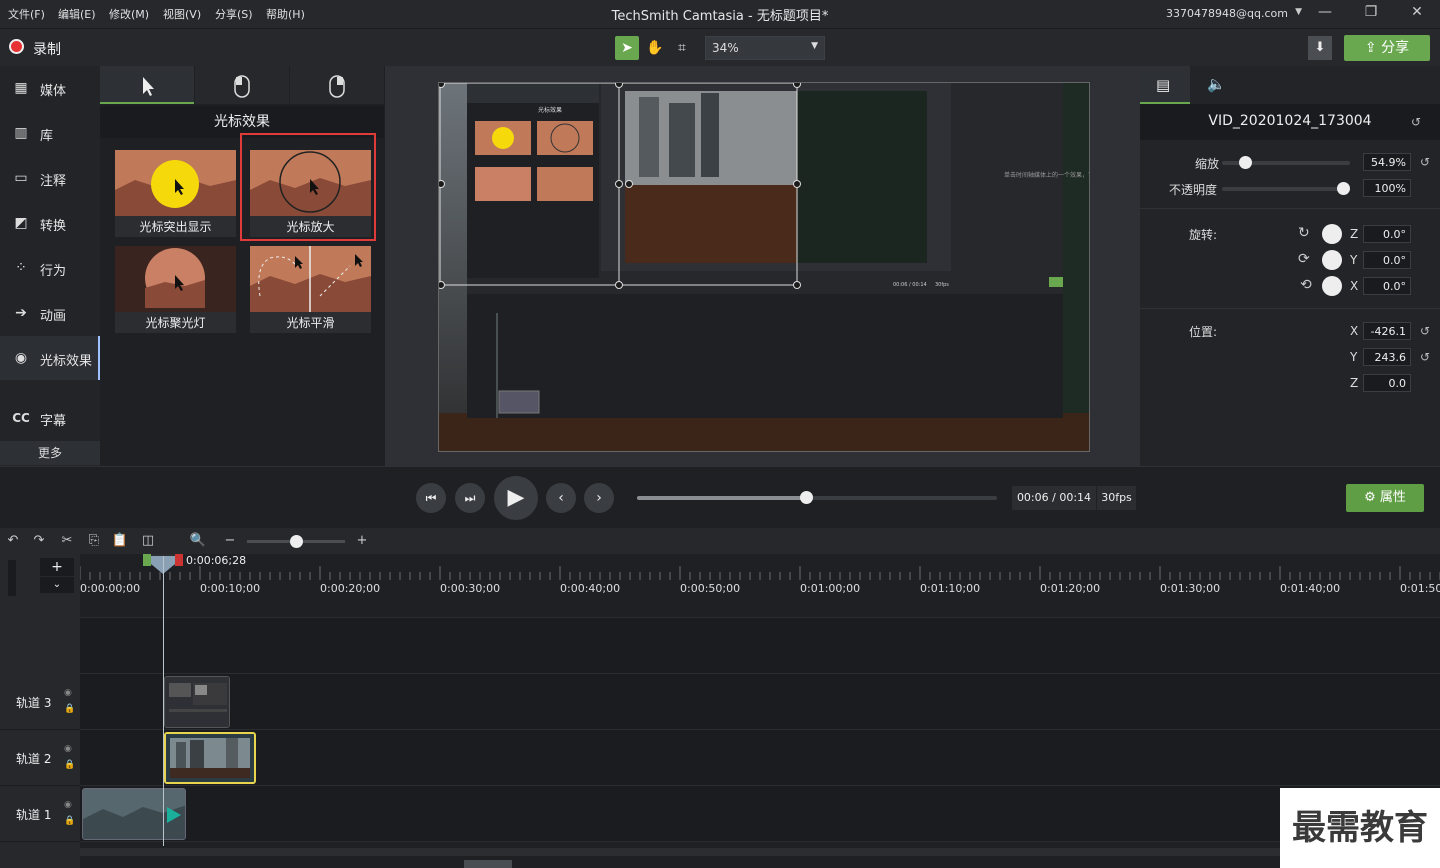 The image size is (1440, 868). What do you see at coordinates (1298, 12) in the screenshot?
I see `account-chevron-icon: ▼` at bounding box center [1298, 12].